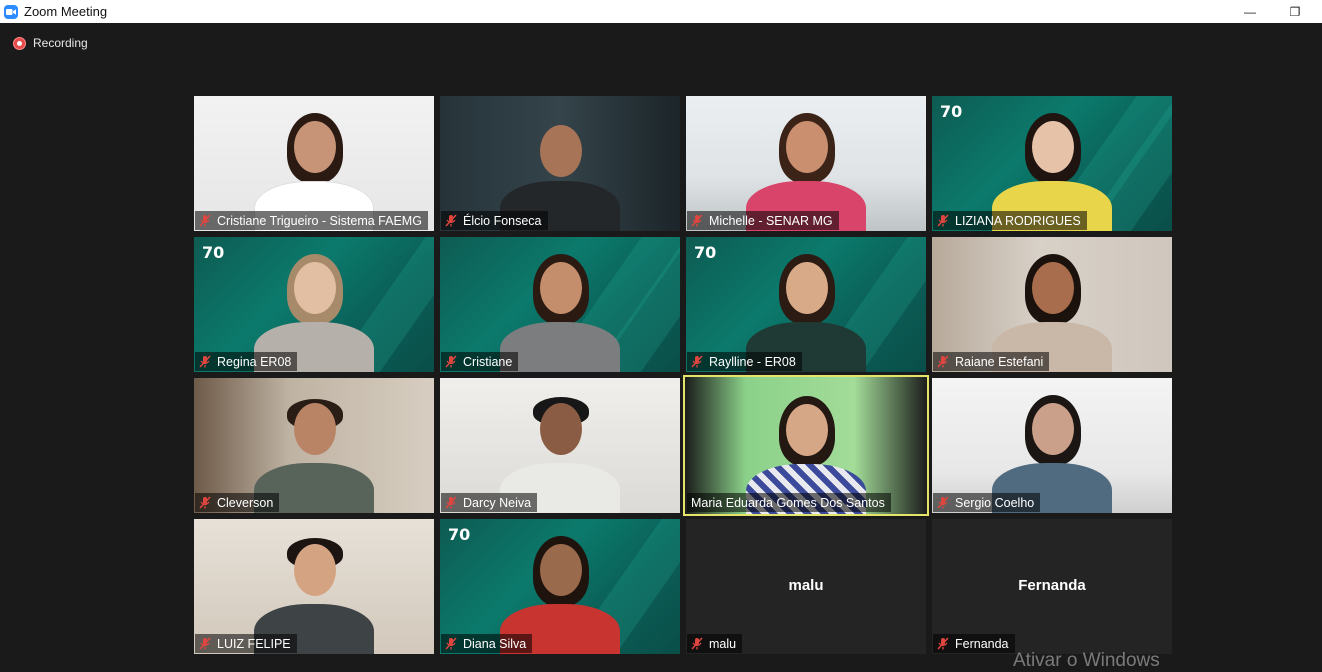 This screenshot has height=672, width=1322. Describe the element at coordinates (806, 304) in the screenshot. I see `video-tile: 70 Raylline - ER08` at that location.